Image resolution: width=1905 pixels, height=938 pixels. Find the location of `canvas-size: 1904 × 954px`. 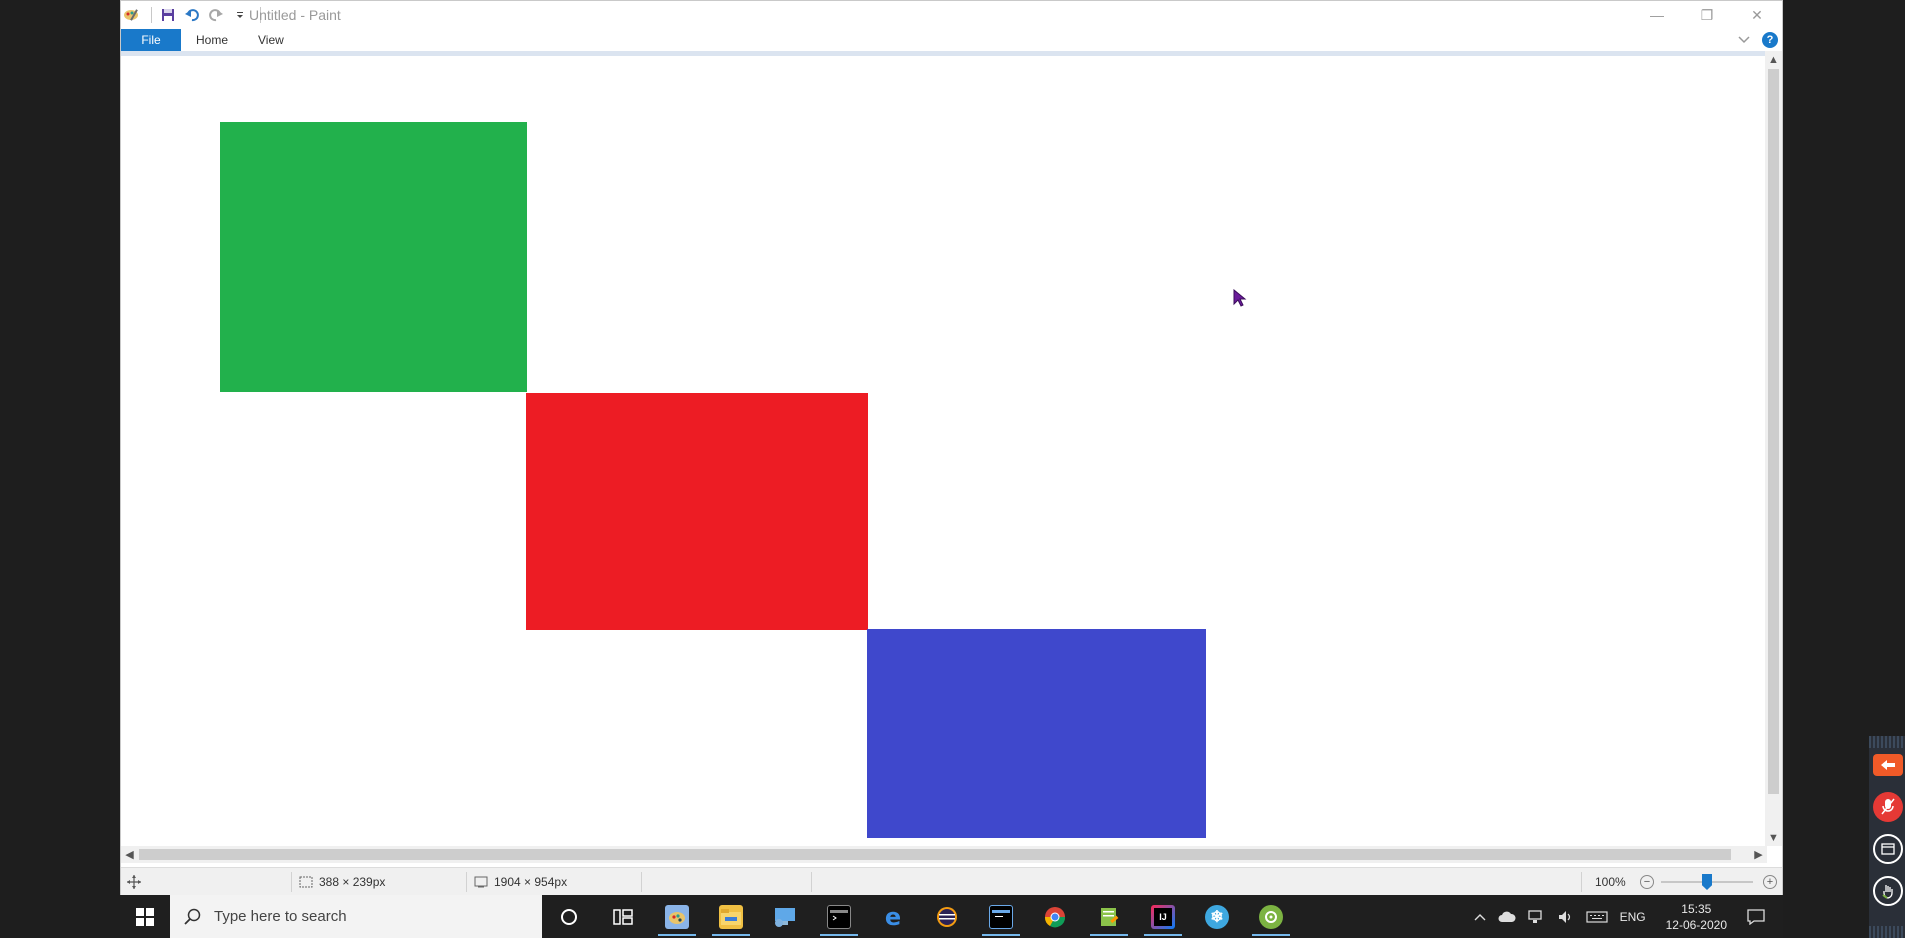

canvas-size: 1904 × 954px is located at coordinates (520, 882).